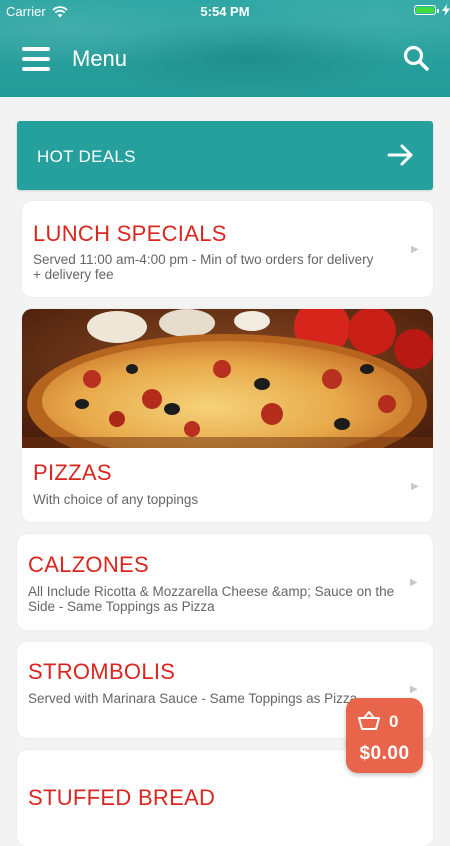 The image size is (450, 846). I want to click on status-time: 5:54 PM, so click(225, 11).